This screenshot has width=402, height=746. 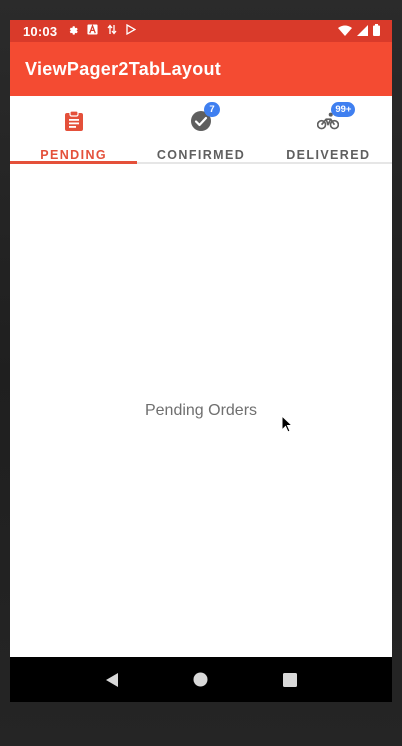 I want to click on bicycle-rider-icon: 99+, so click(x=336, y=117).